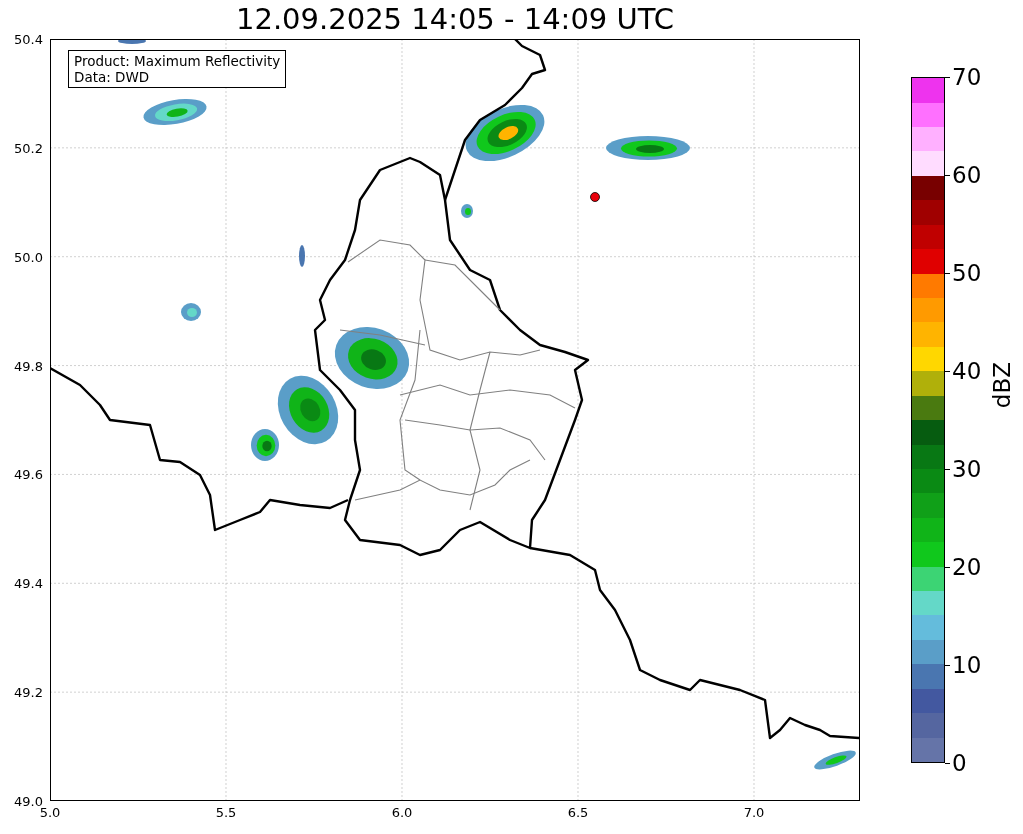 This screenshot has width=1023, height=834. I want to click on colorbar-tick-label: 40, so click(967, 371).